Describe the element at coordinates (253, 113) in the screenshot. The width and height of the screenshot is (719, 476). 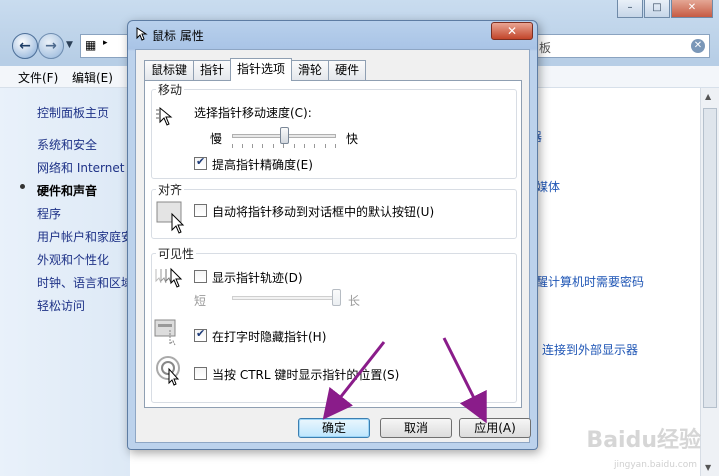
I see `speed-label: 选择指针移动速度(C):` at that location.